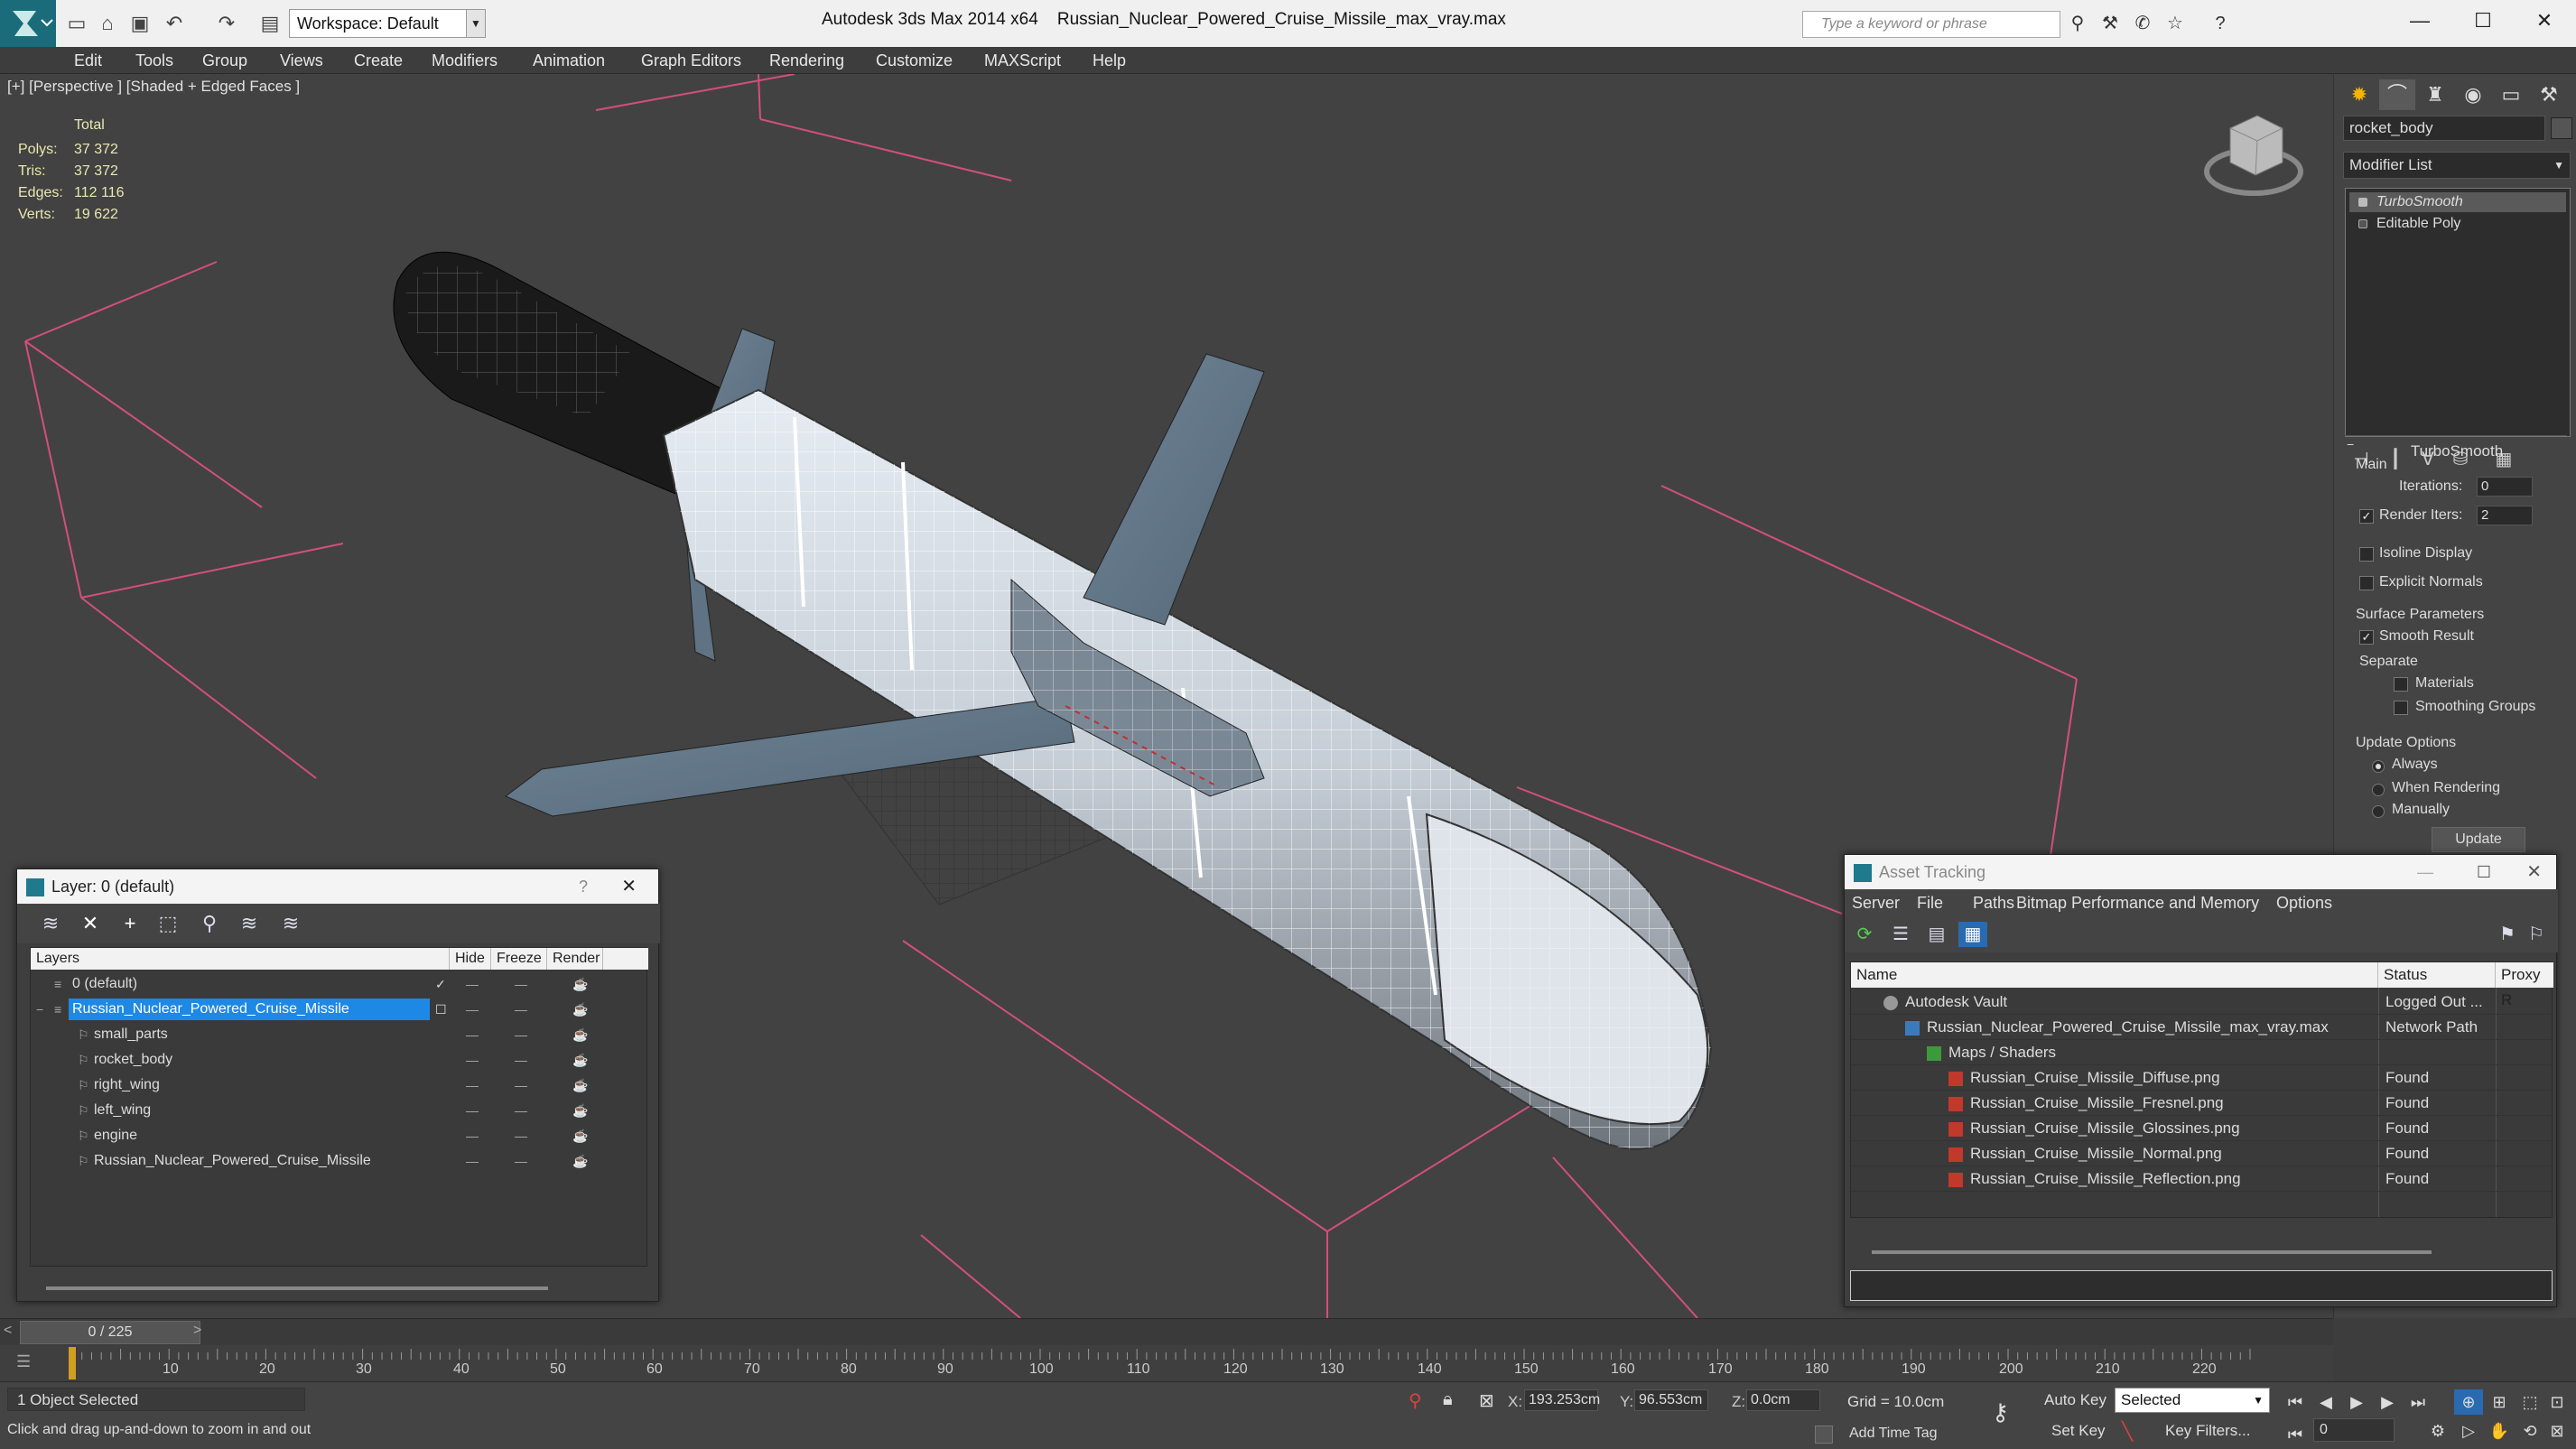  I want to click on layer-name: Russian_Nuclear_Powered_Cruise_Missile, so click(233, 1161).